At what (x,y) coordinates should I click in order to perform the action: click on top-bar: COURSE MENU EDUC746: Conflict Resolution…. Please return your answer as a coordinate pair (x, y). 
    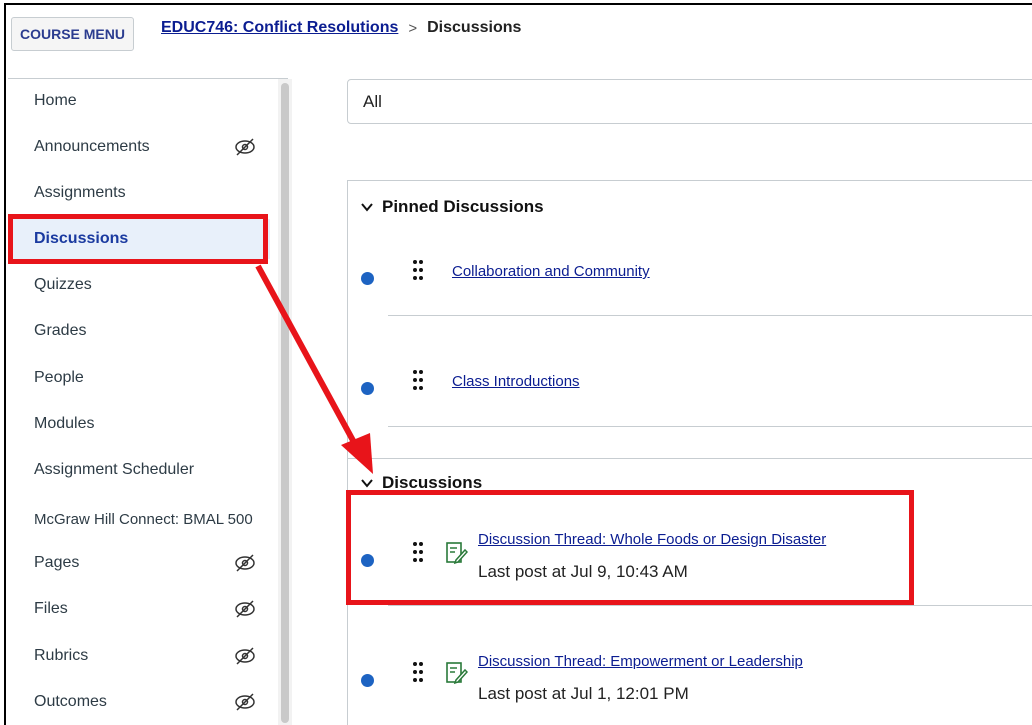
    Looking at the image, I should click on (519, 33).